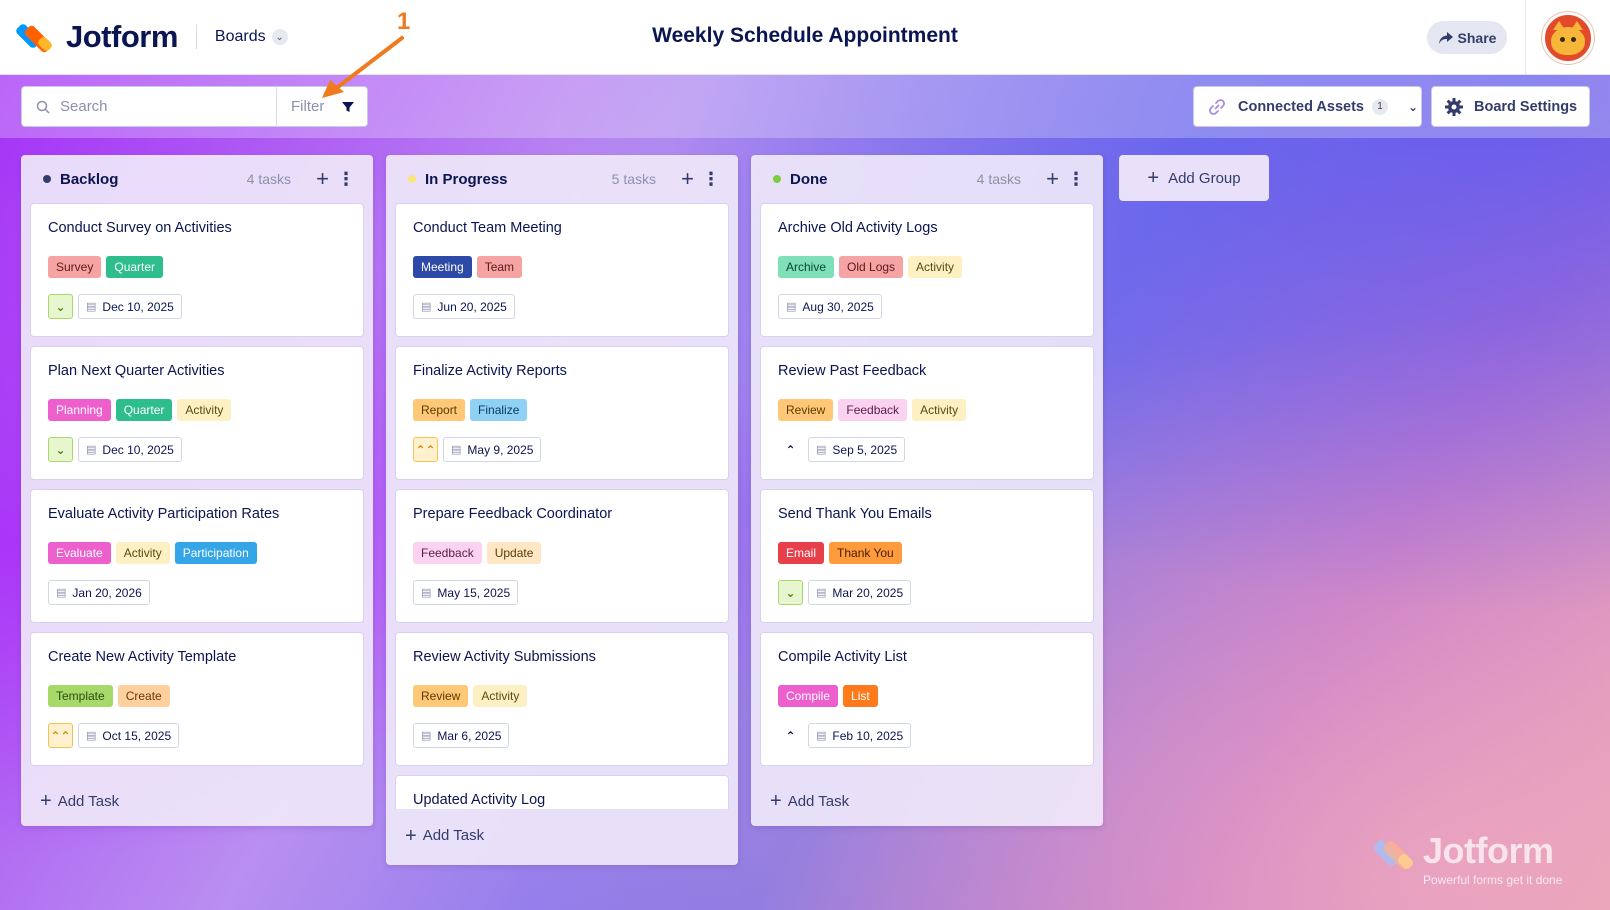 This screenshot has height=910, width=1610. Describe the element at coordinates (34, 37) in the screenshot. I see `jotform-logo-icon` at that location.